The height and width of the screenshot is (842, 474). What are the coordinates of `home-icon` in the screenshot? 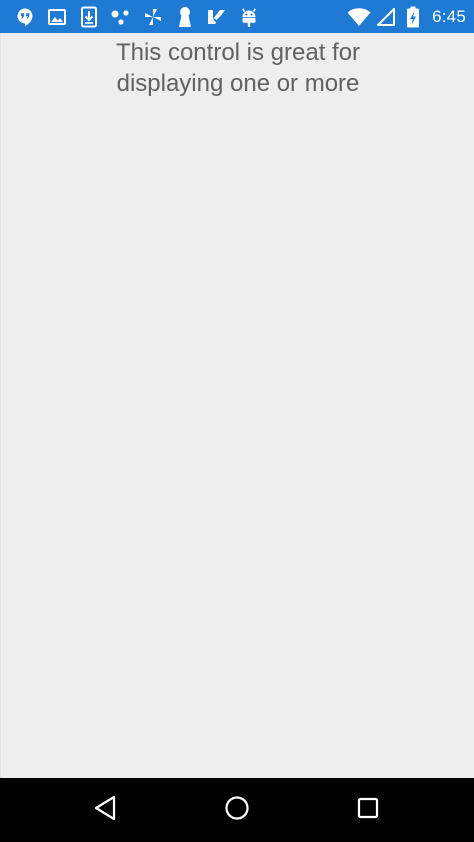 It's located at (237, 810).